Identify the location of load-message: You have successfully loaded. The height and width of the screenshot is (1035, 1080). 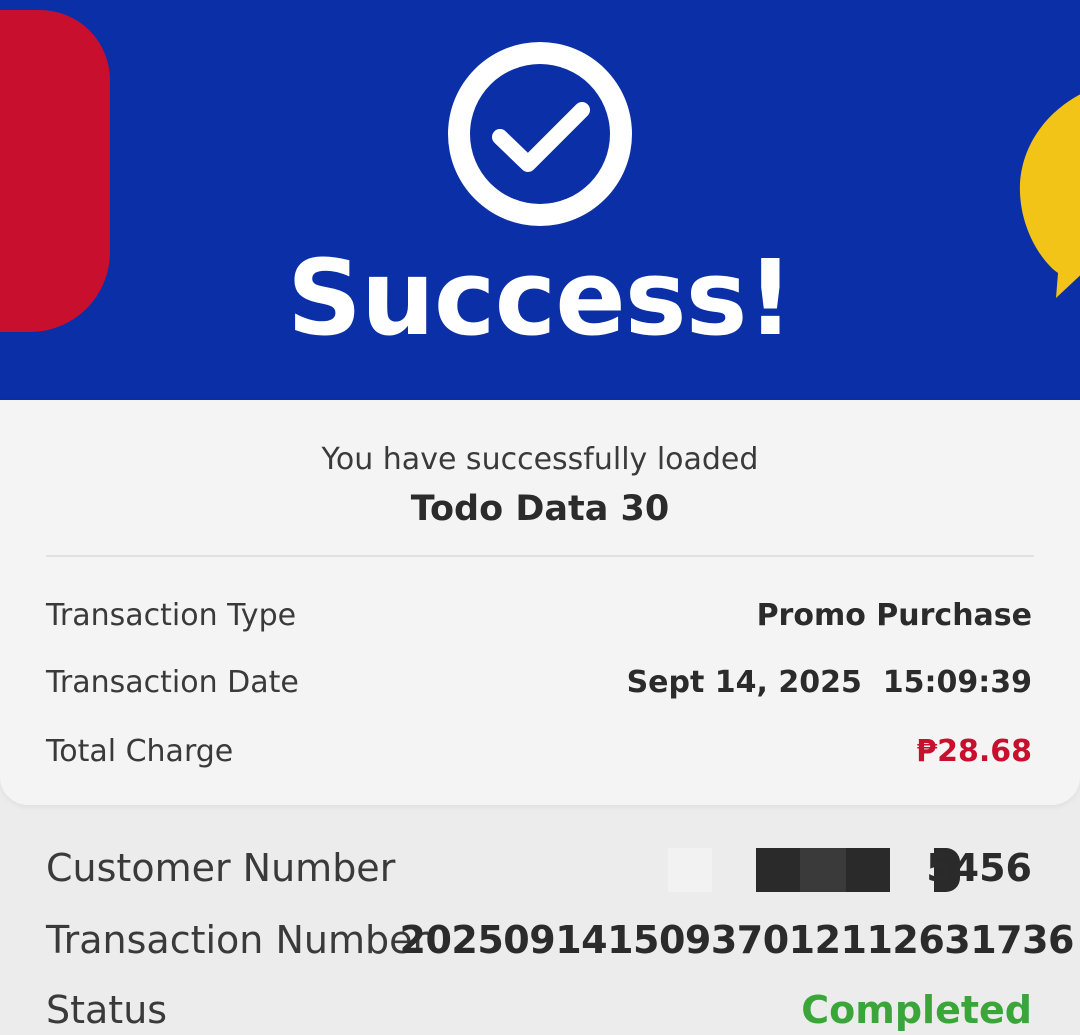
(540, 459).